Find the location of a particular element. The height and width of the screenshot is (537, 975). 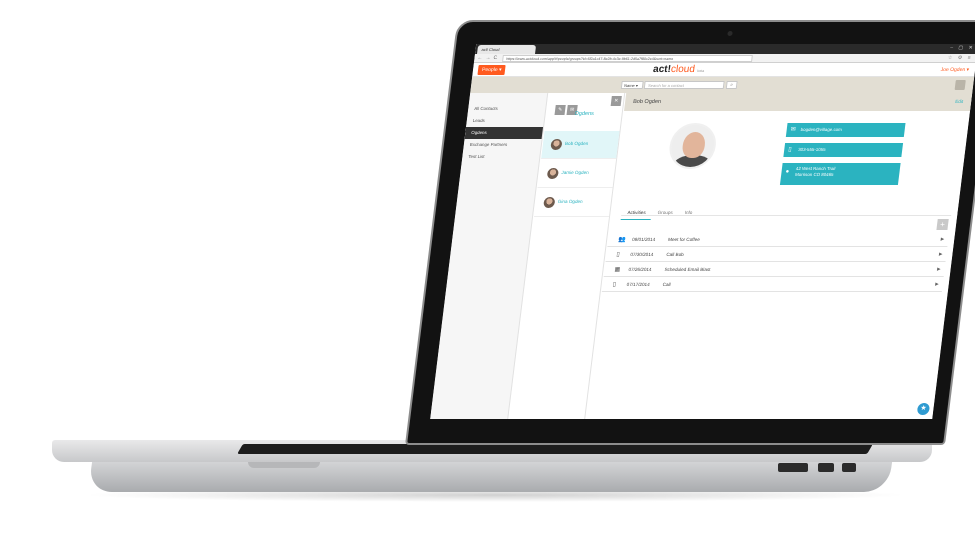

contact-name: Gina Ogden is located at coordinates (570, 201).